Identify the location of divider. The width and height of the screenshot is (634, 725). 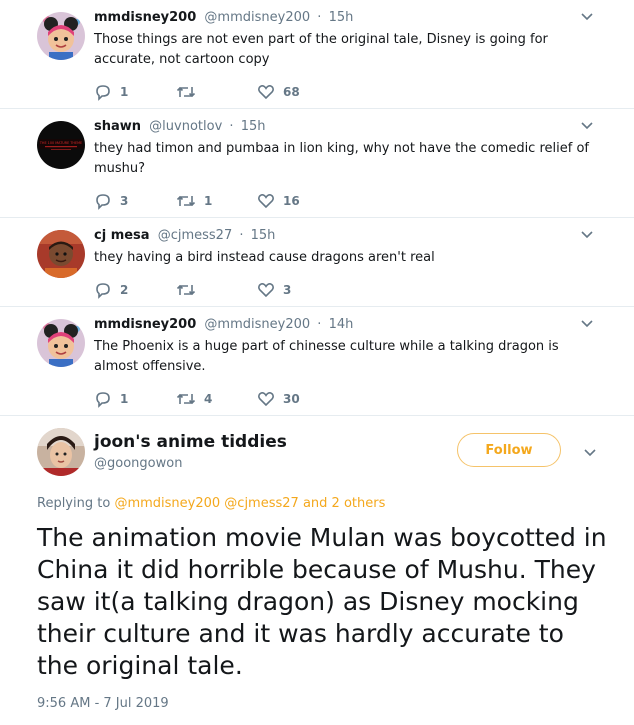
(317, 415).